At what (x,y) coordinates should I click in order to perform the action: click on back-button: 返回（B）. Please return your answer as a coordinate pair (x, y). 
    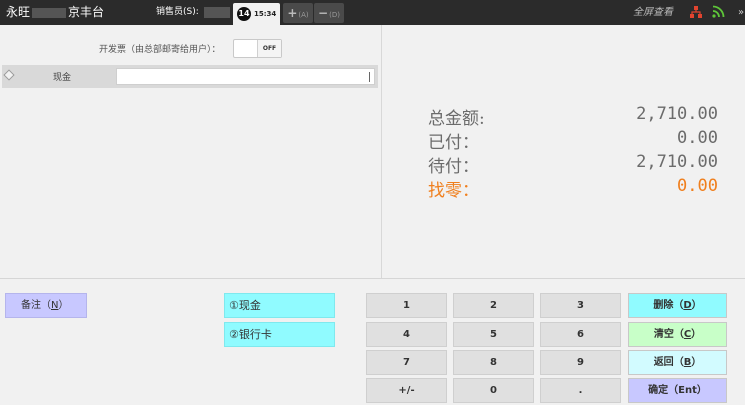
    Looking at the image, I should click on (677, 362).